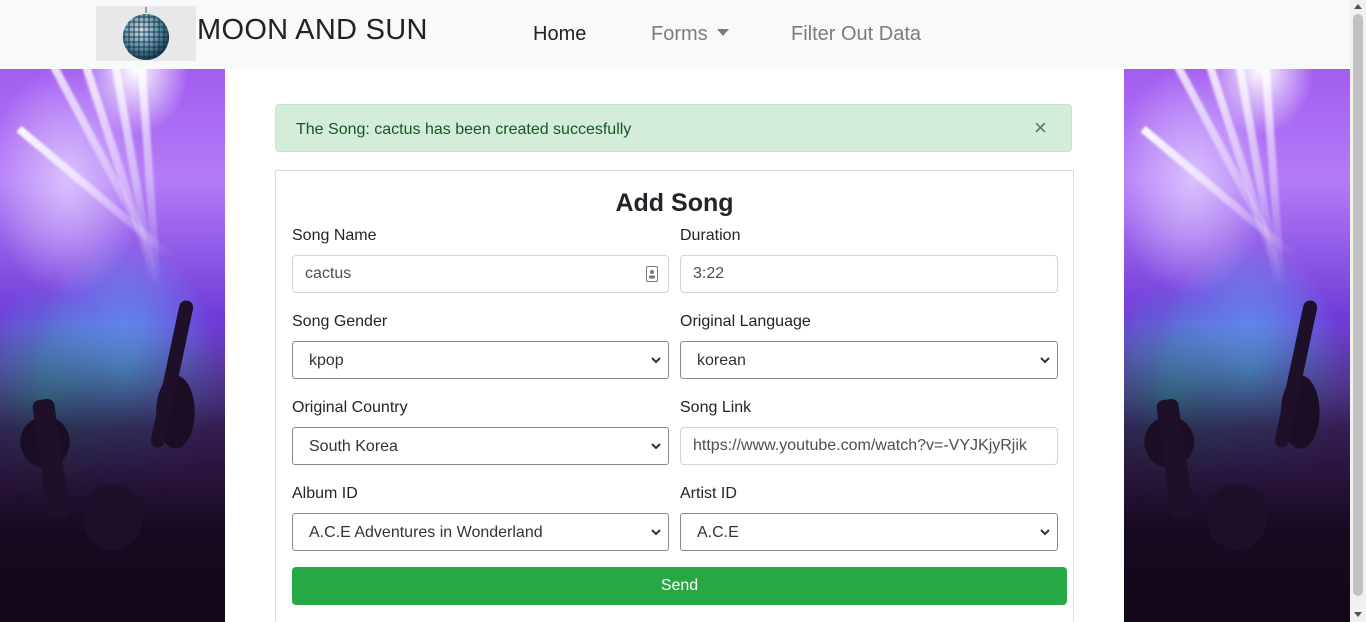  What do you see at coordinates (856, 34) in the screenshot?
I see `nav-filter-link: Filter Out Data` at bounding box center [856, 34].